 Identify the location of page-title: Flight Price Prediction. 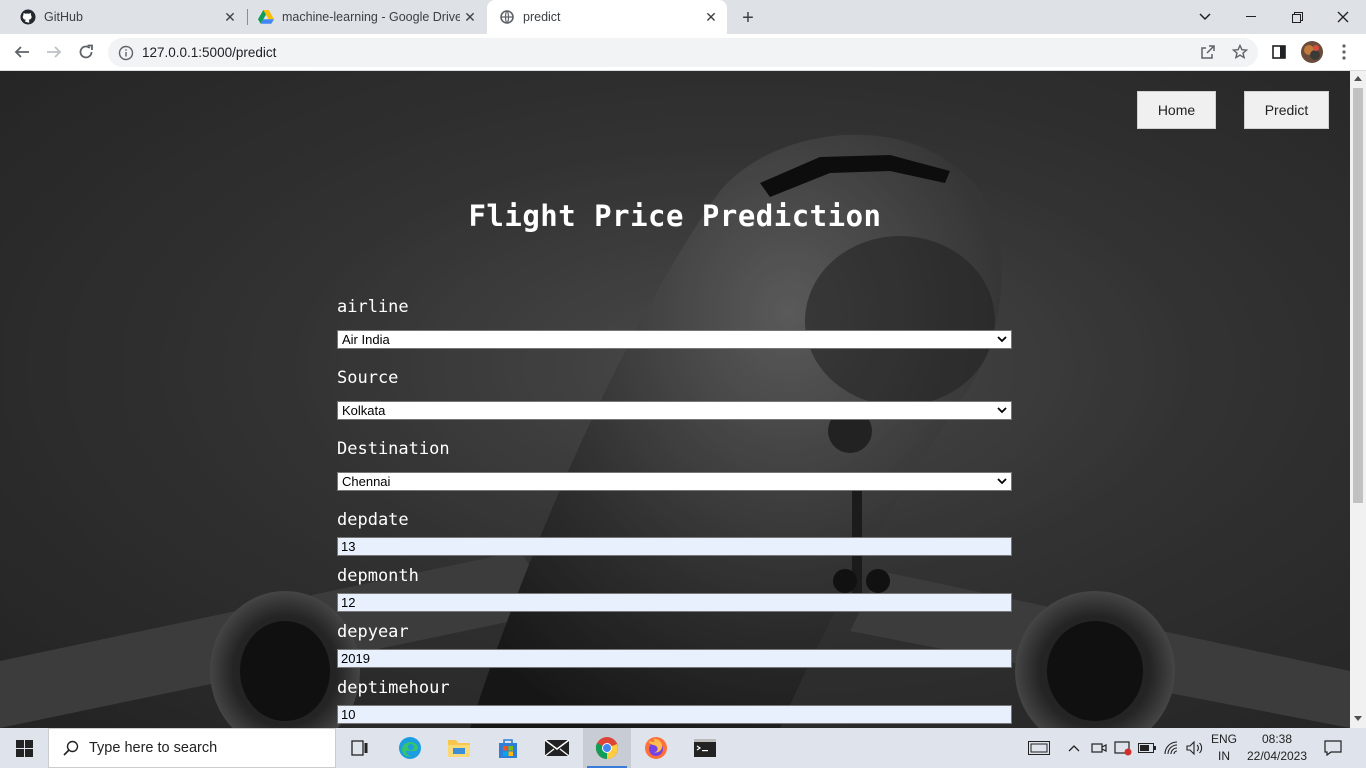
(675, 216).